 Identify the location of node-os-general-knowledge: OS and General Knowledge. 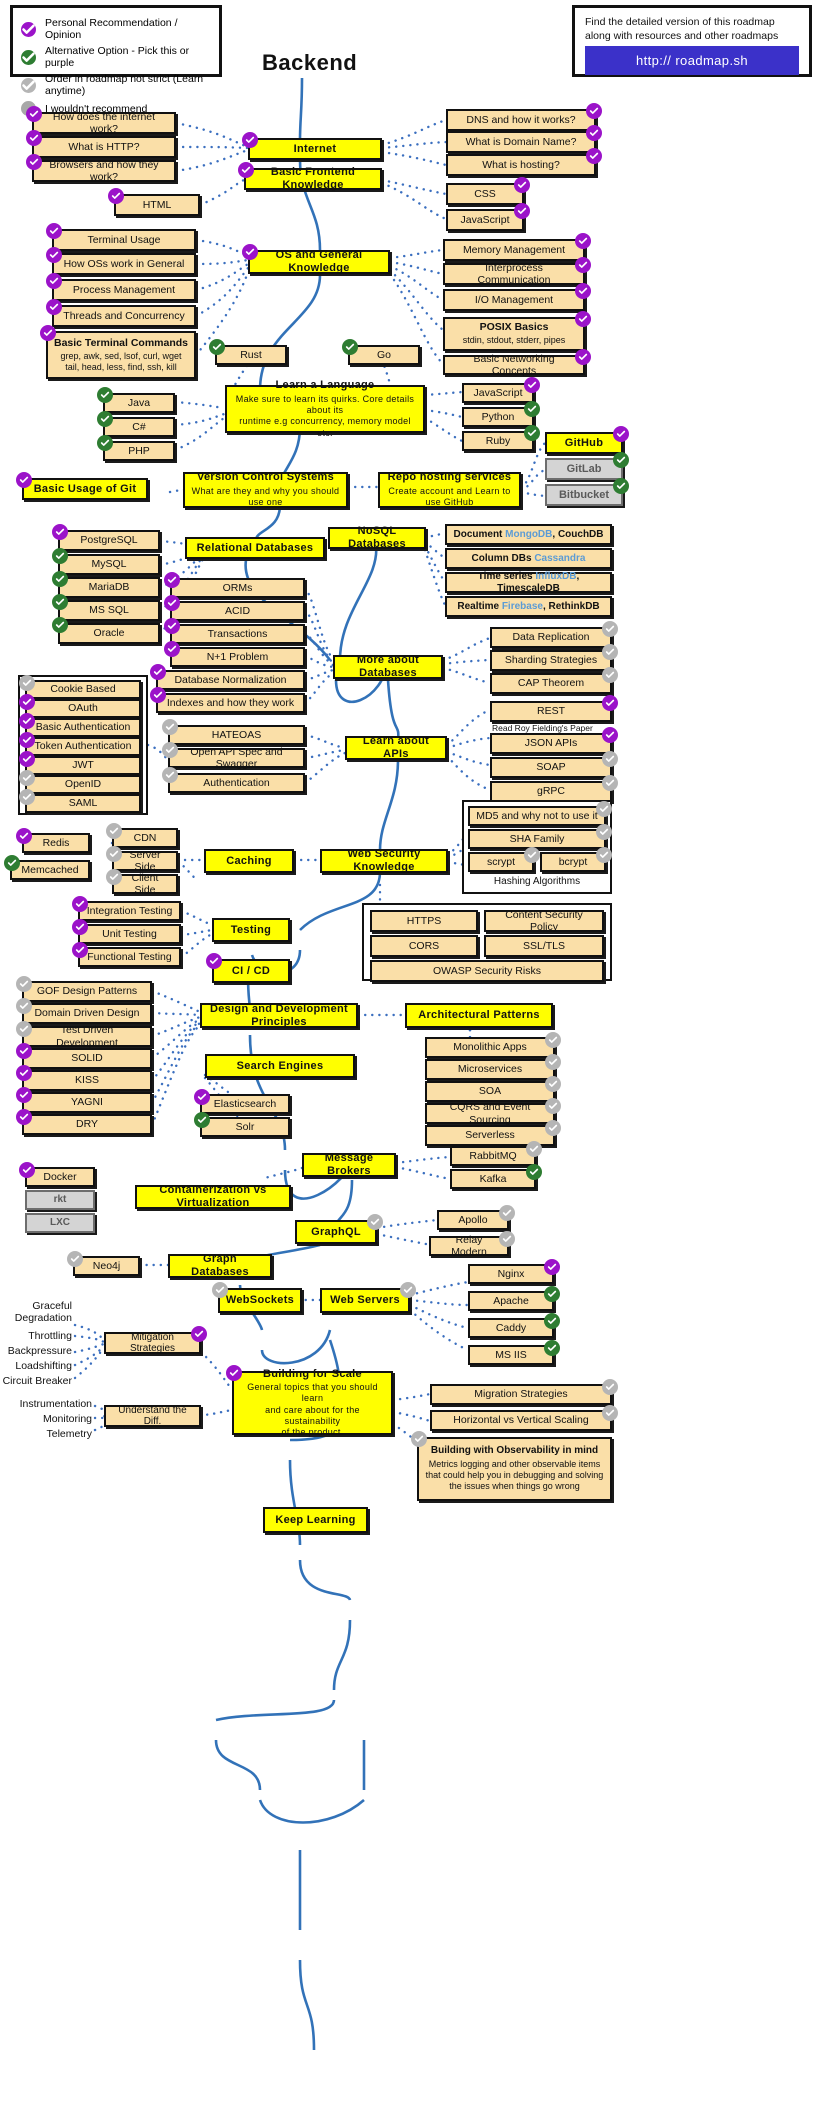
(316, 259).